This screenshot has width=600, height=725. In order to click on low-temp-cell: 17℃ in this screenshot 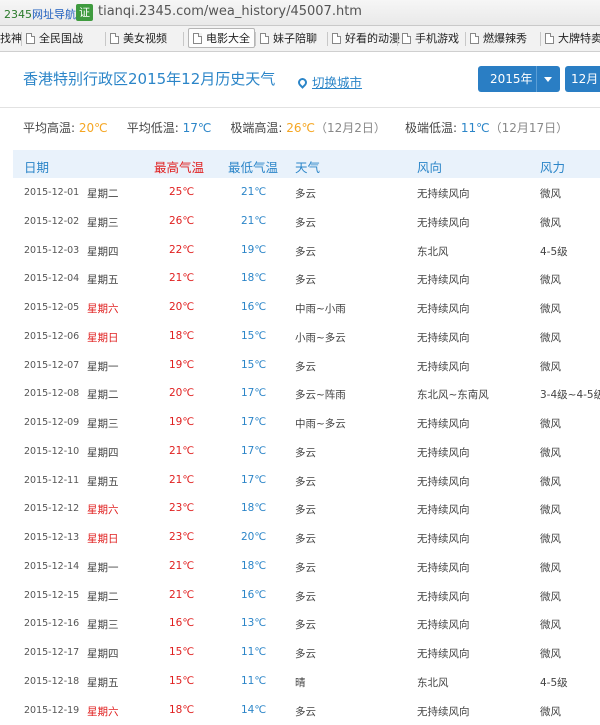, I will do `click(254, 422)`.